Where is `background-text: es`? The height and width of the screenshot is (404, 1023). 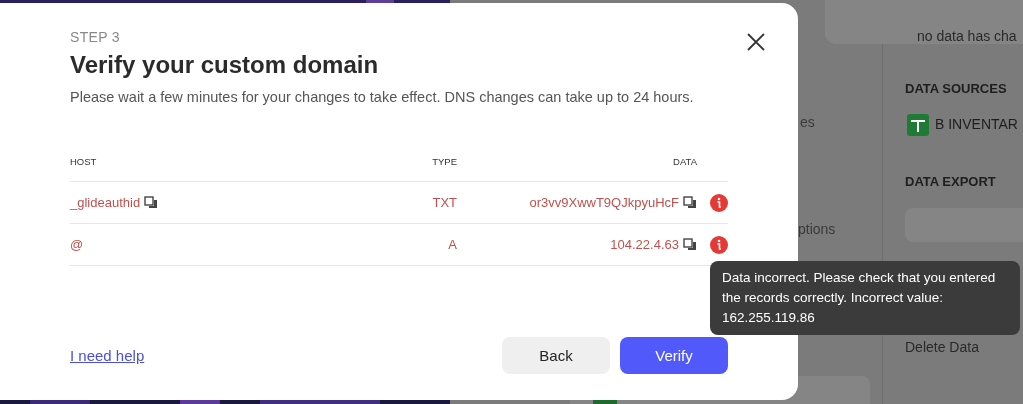
background-text: es is located at coordinates (807, 122).